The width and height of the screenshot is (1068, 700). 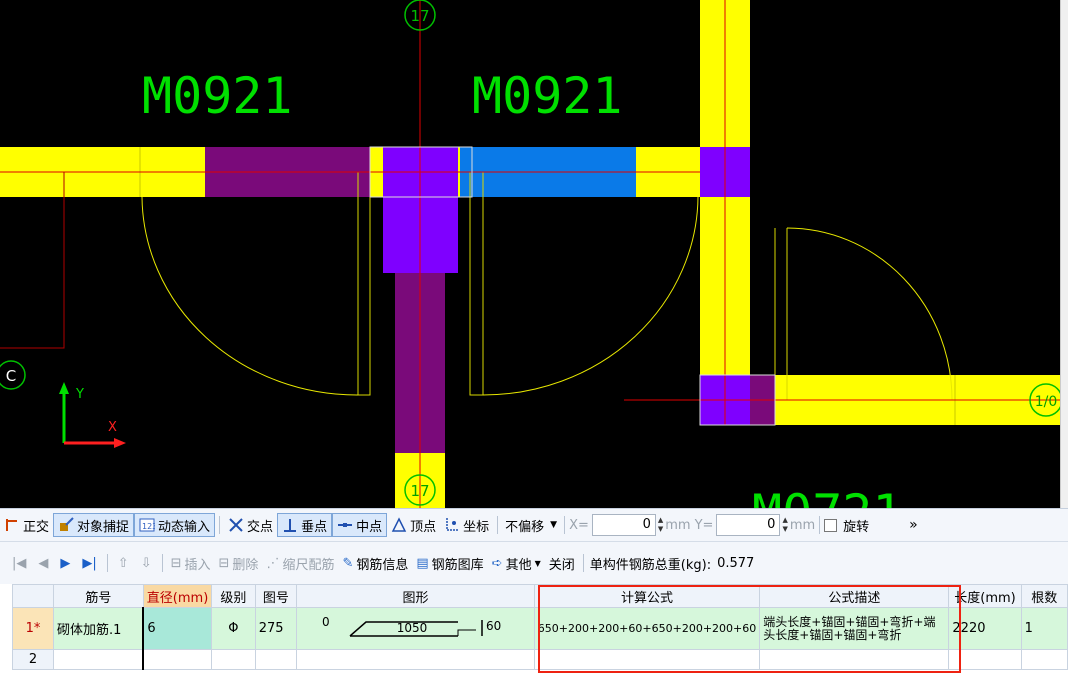 I want to click on vertex-snap-button: 顶点, so click(x=413, y=525).